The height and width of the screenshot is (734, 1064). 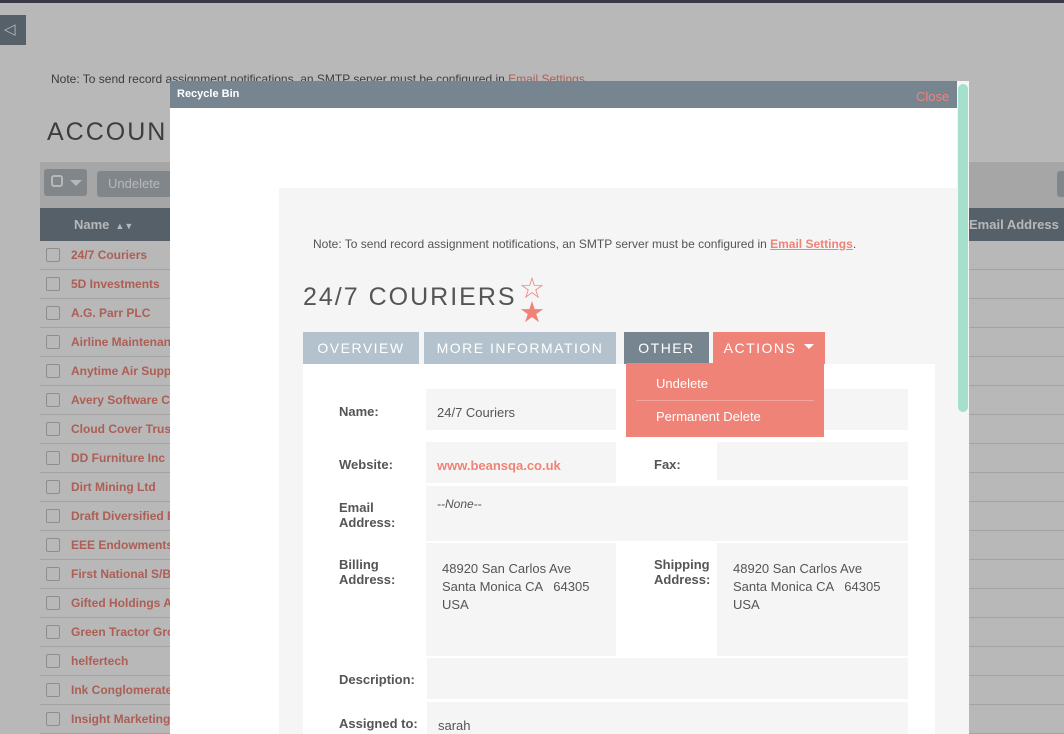 What do you see at coordinates (366, 464) in the screenshot?
I see `website-label: Website:` at bounding box center [366, 464].